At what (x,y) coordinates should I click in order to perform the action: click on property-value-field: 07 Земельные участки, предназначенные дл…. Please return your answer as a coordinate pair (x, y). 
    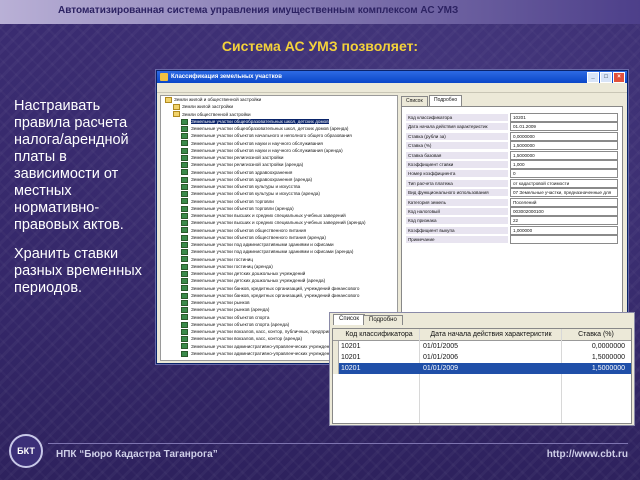
    Looking at the image, I should click on (564, 193).